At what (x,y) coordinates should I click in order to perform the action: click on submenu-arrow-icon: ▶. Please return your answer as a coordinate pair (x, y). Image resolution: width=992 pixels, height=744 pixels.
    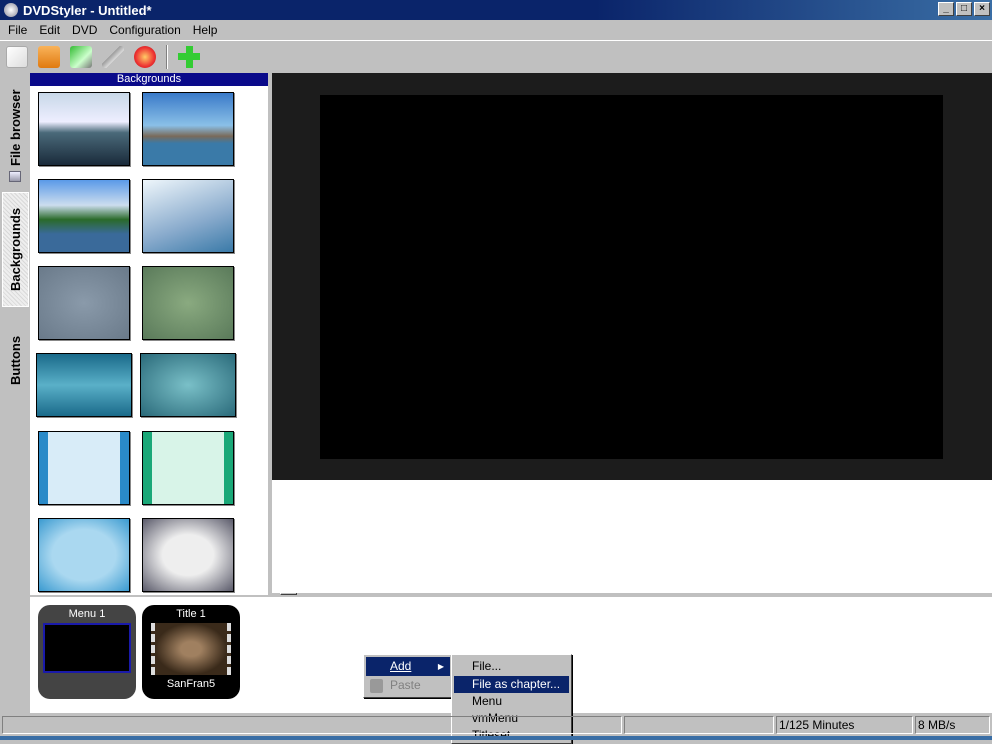
    Looking at the image, I should click on (440, 666).